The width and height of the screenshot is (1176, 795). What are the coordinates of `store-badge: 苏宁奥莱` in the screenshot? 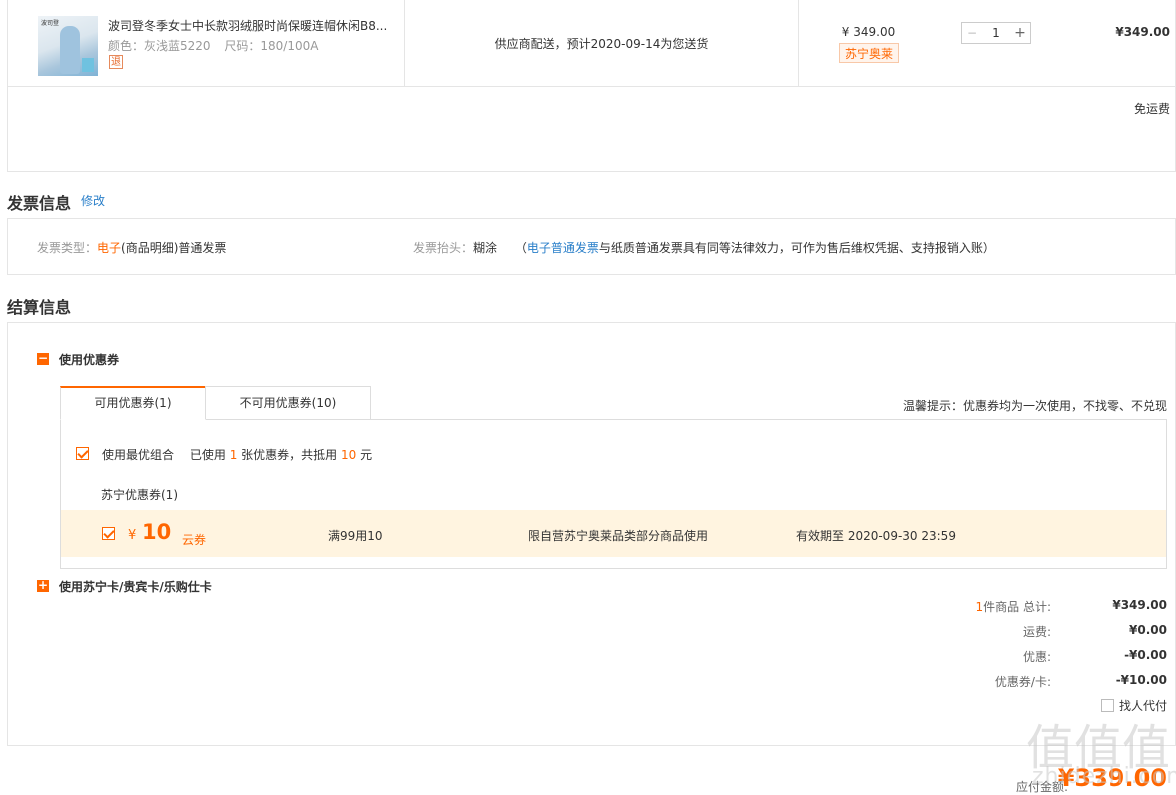 It's located at (869, 53).